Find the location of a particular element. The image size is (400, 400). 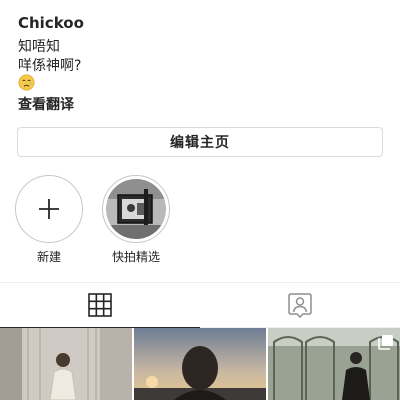

profile-tab-bar is located at coordinates (200, 305).